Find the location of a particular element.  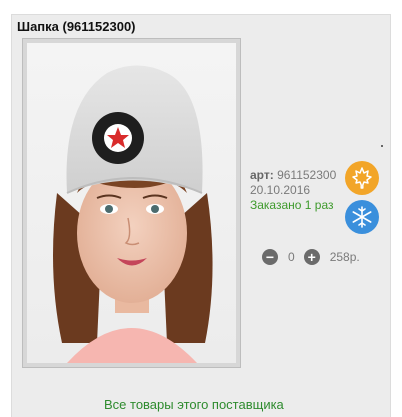

maple-leaf-icon is located at coordinates (362, 178).